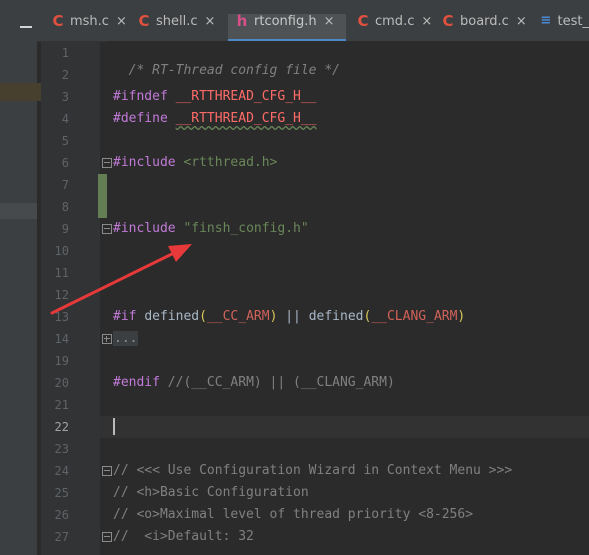 Image resolution: width=589 pixels, height=555 pixels. I want to click on selection-marker, so click(18, 211).